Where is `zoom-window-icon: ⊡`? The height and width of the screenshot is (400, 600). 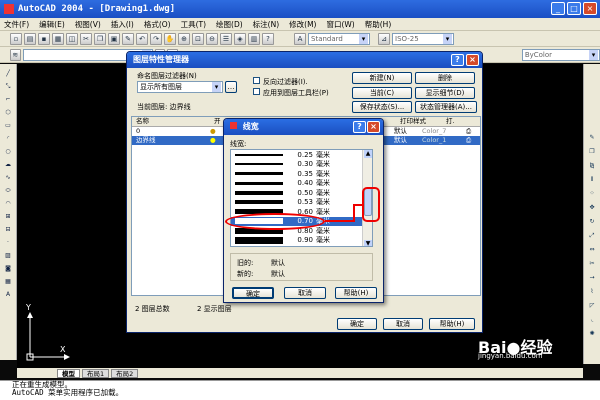
zoom-window-icon: ⊡ is located at coordinates (198, 38).